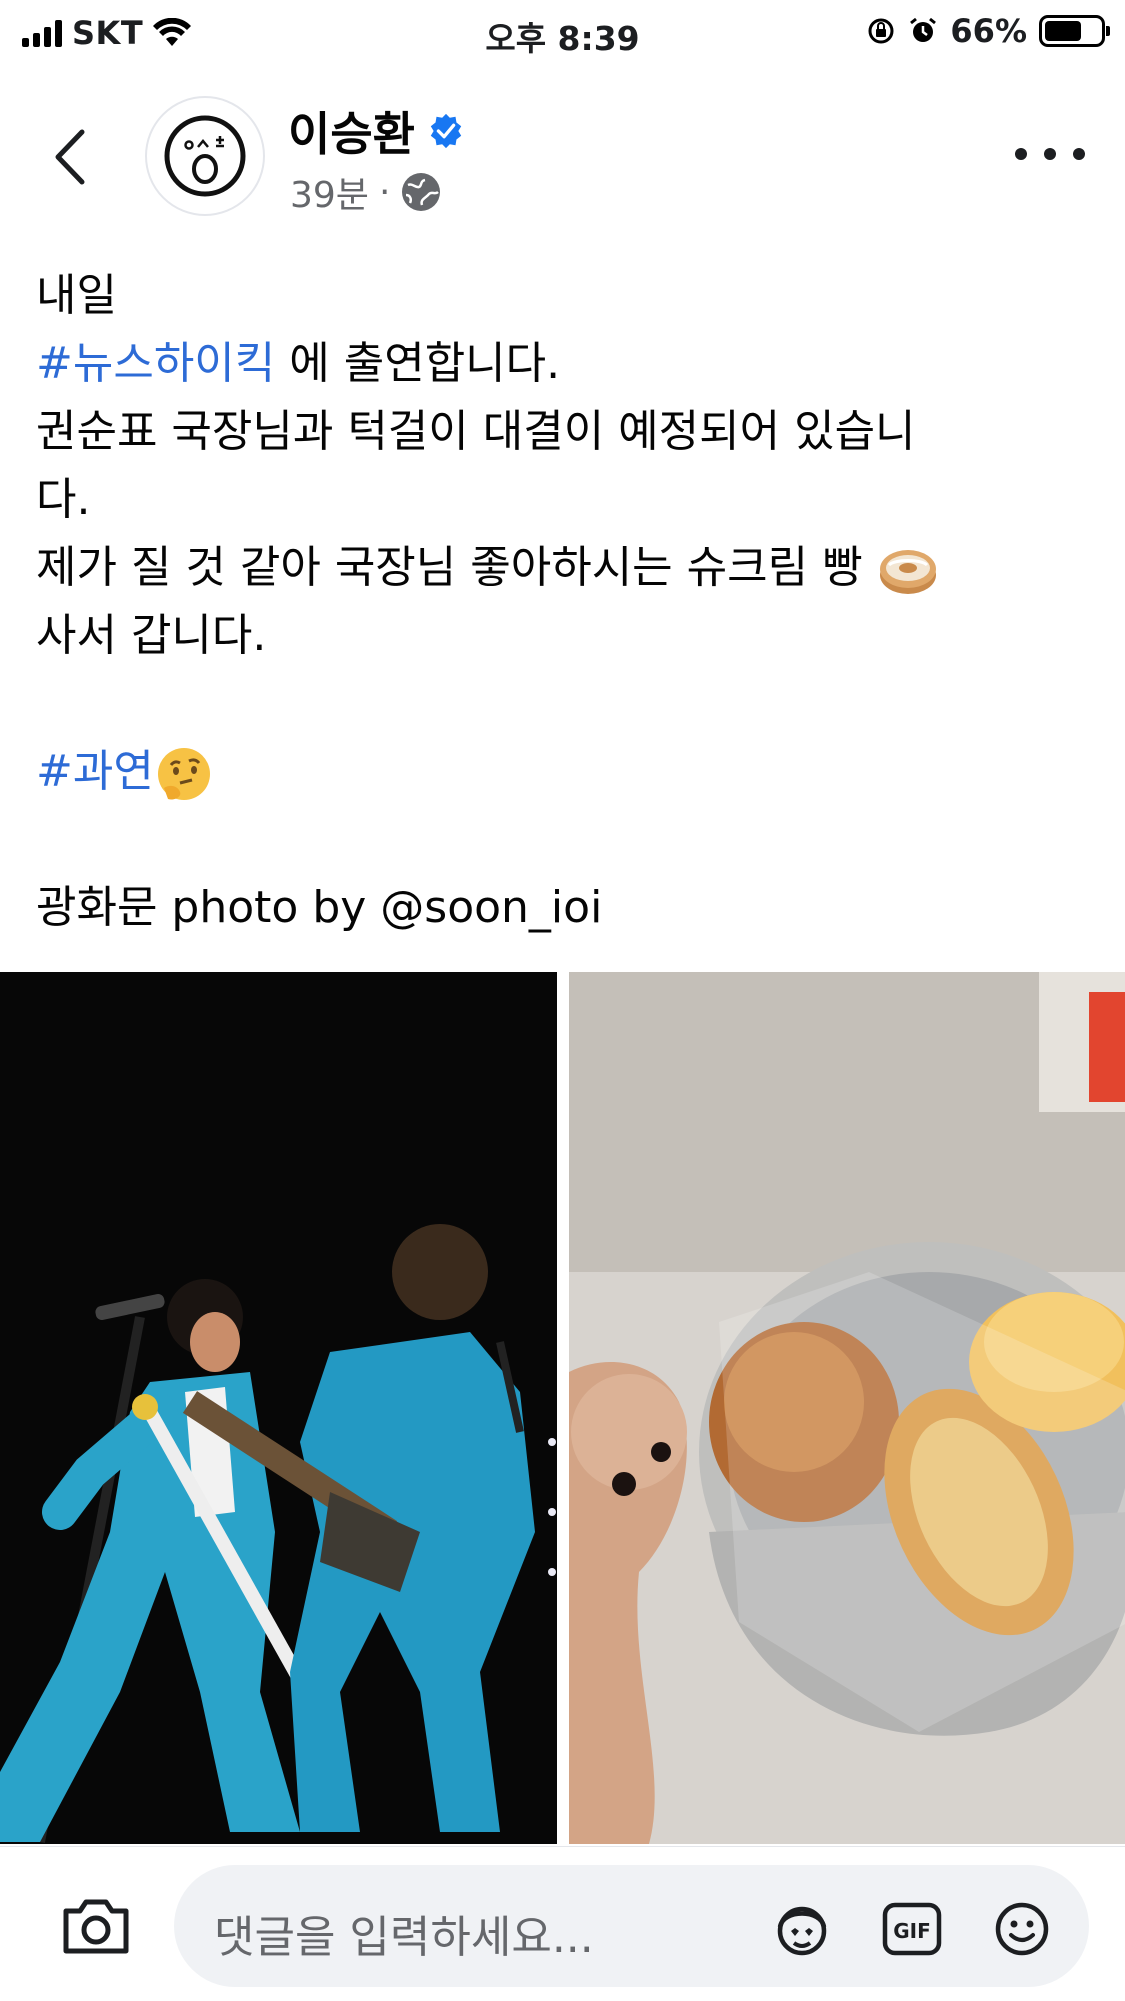 The image size is (1125, 2001). I want to click on camera-icon, so click(96, 1926).